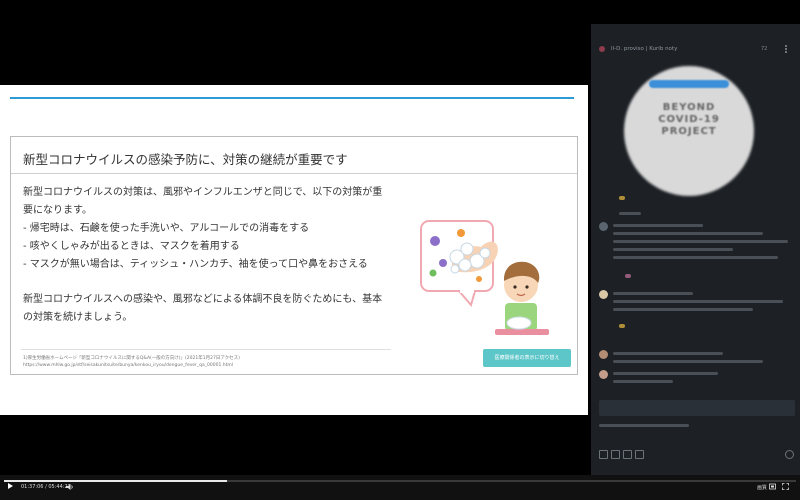  Describe the element at coordinates (203, 192) in the screenshot. I see `body-line: 新型コロナウイルスの対策は、風邪やインフルエンザと同じで、以下の対策が重` at that location.